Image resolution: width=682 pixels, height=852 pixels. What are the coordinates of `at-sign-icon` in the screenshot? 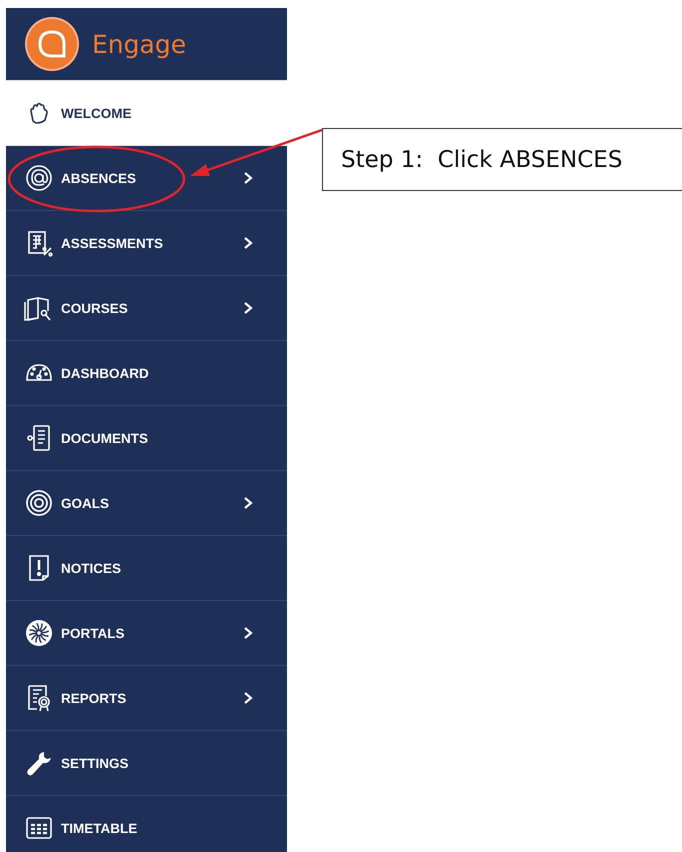 It's located at (39, 178).